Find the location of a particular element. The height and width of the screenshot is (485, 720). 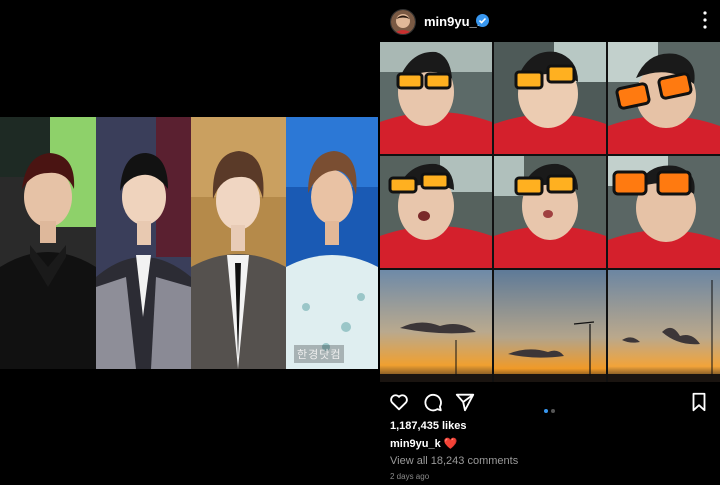

post-timestamp: 2 days ago is located at coordinates (410, 476).